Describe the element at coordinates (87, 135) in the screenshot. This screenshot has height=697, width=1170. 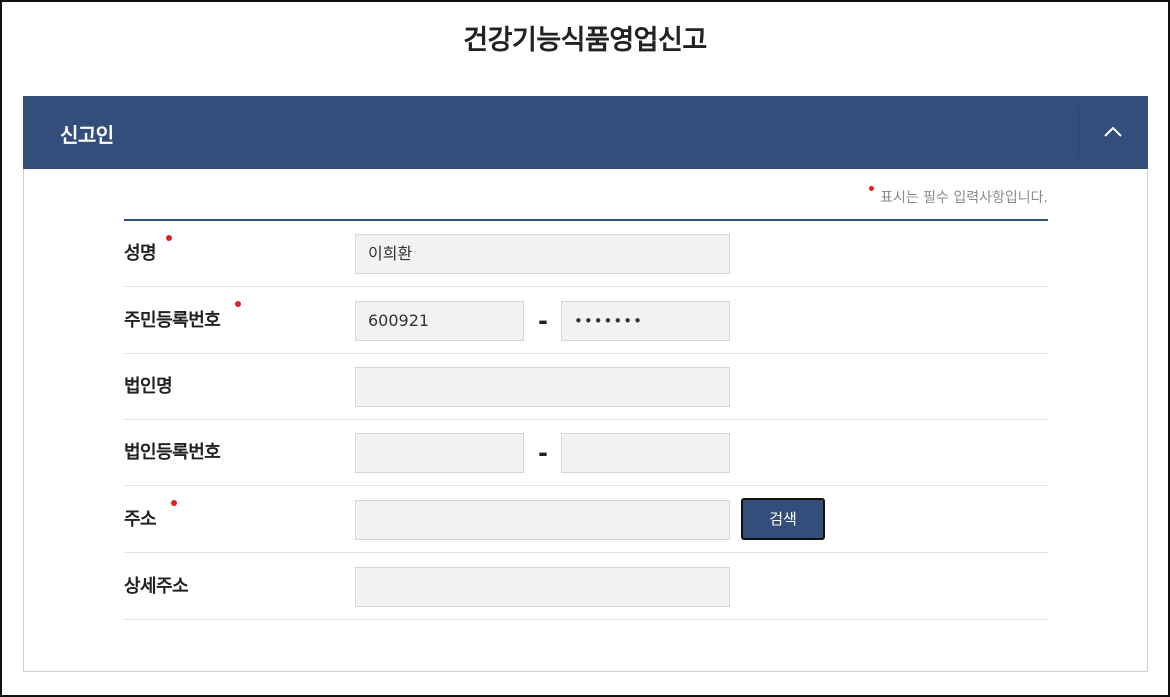
I see `section-title: 신고인` at that location.